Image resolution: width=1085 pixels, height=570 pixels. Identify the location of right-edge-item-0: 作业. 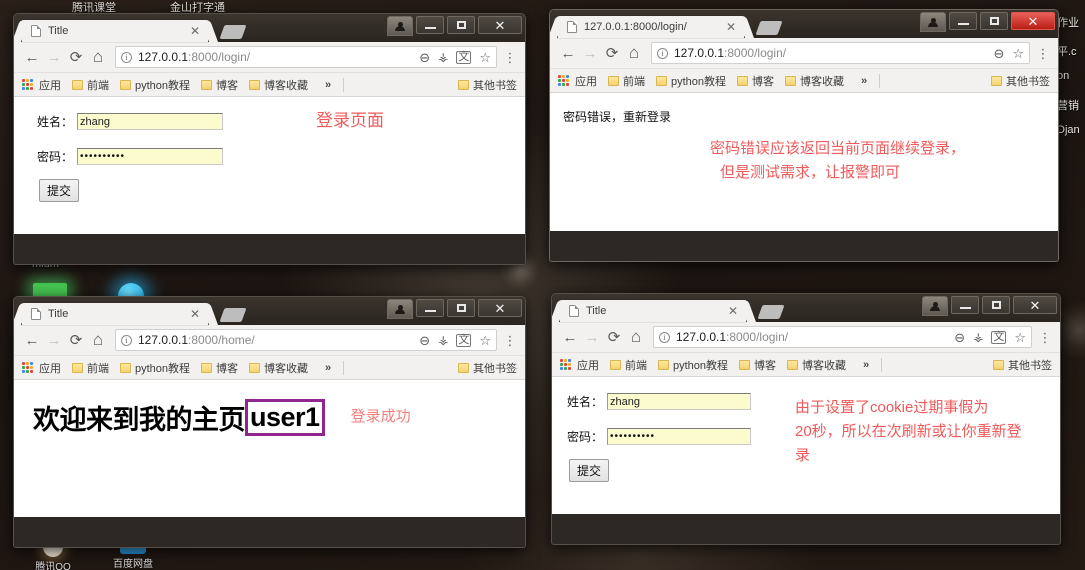
(1068, 22).